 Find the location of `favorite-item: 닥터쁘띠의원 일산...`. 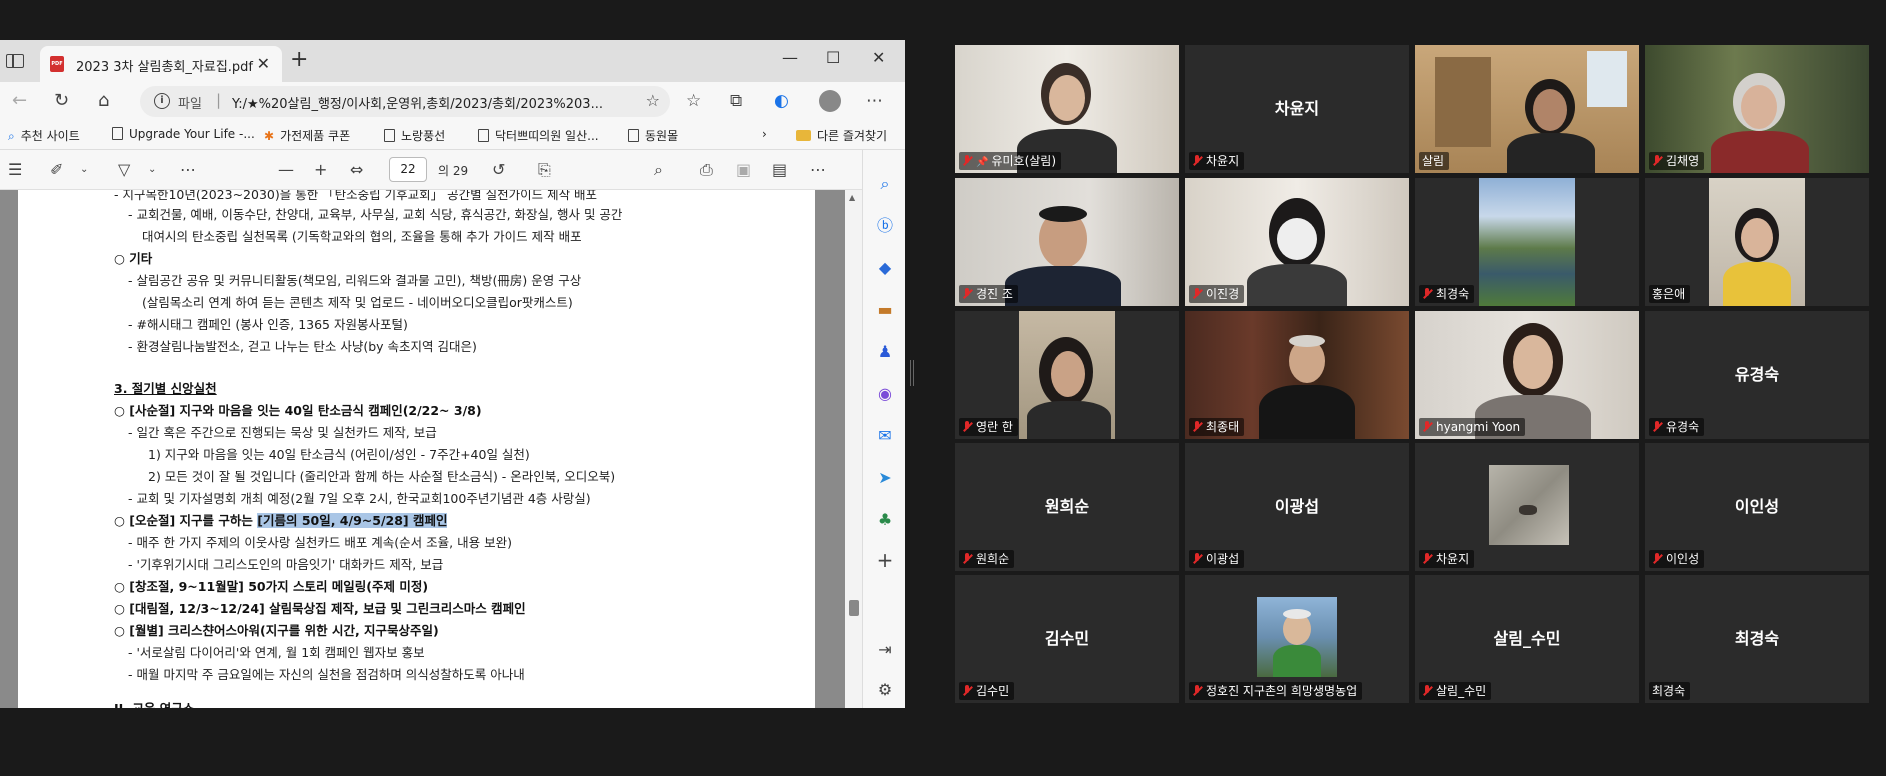

favorite-item: 닥터쁘띠의원 일산... is located at coordinates (538, 135).